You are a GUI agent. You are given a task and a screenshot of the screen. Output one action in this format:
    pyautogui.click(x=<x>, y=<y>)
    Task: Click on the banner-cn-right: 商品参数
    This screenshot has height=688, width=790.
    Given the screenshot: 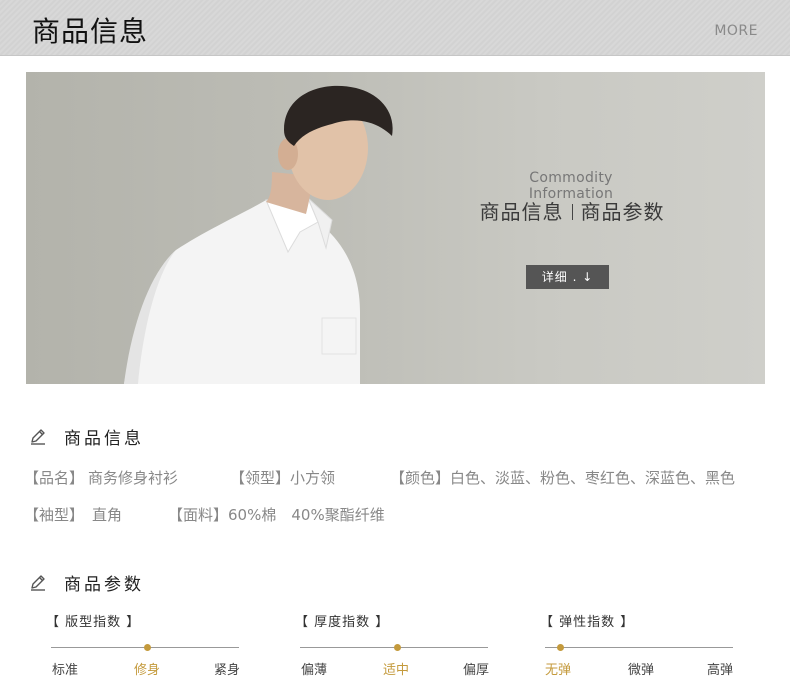 What is the action you would take?
    pyautogui.click(x=622, y=212)
    